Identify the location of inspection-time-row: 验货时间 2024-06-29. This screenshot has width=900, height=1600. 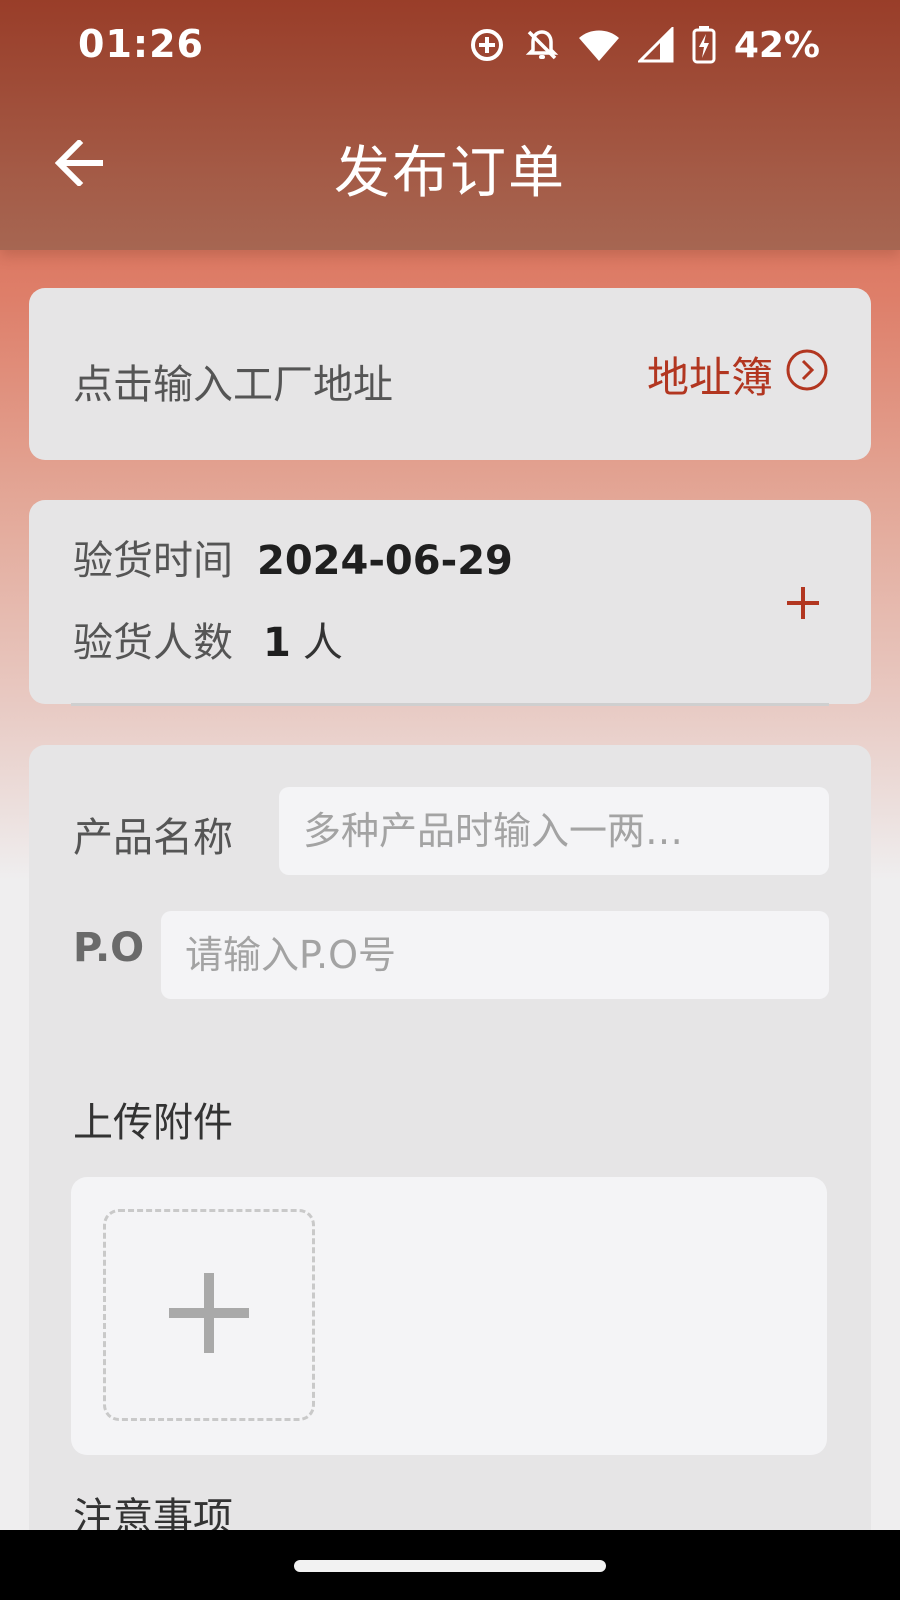
(293, 557).